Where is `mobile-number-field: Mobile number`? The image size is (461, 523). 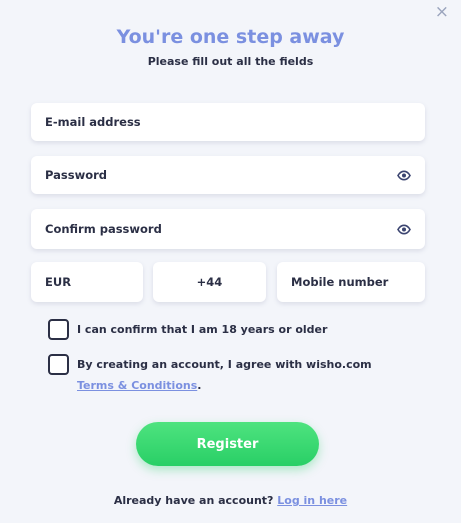 mobile-number-field: Mobile number is located at coordinates (351, 282).